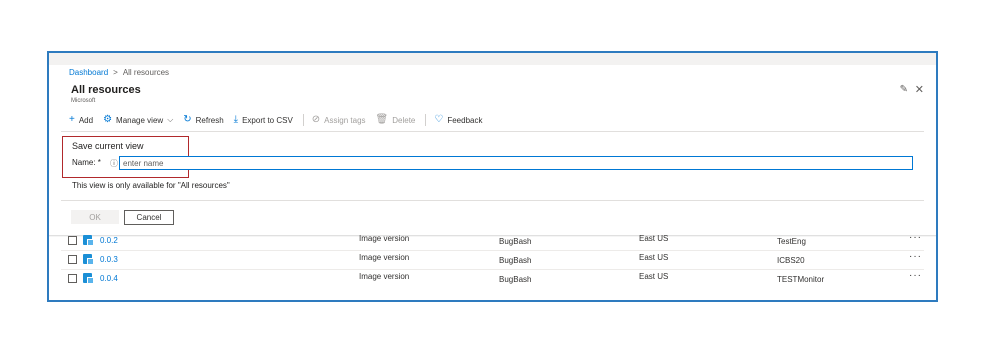 The height and width of the screenshot is (357, 999). Describe the element at coordinates (114, 163) in the screenshot. I see `info-icon: ⓘ` at that location.